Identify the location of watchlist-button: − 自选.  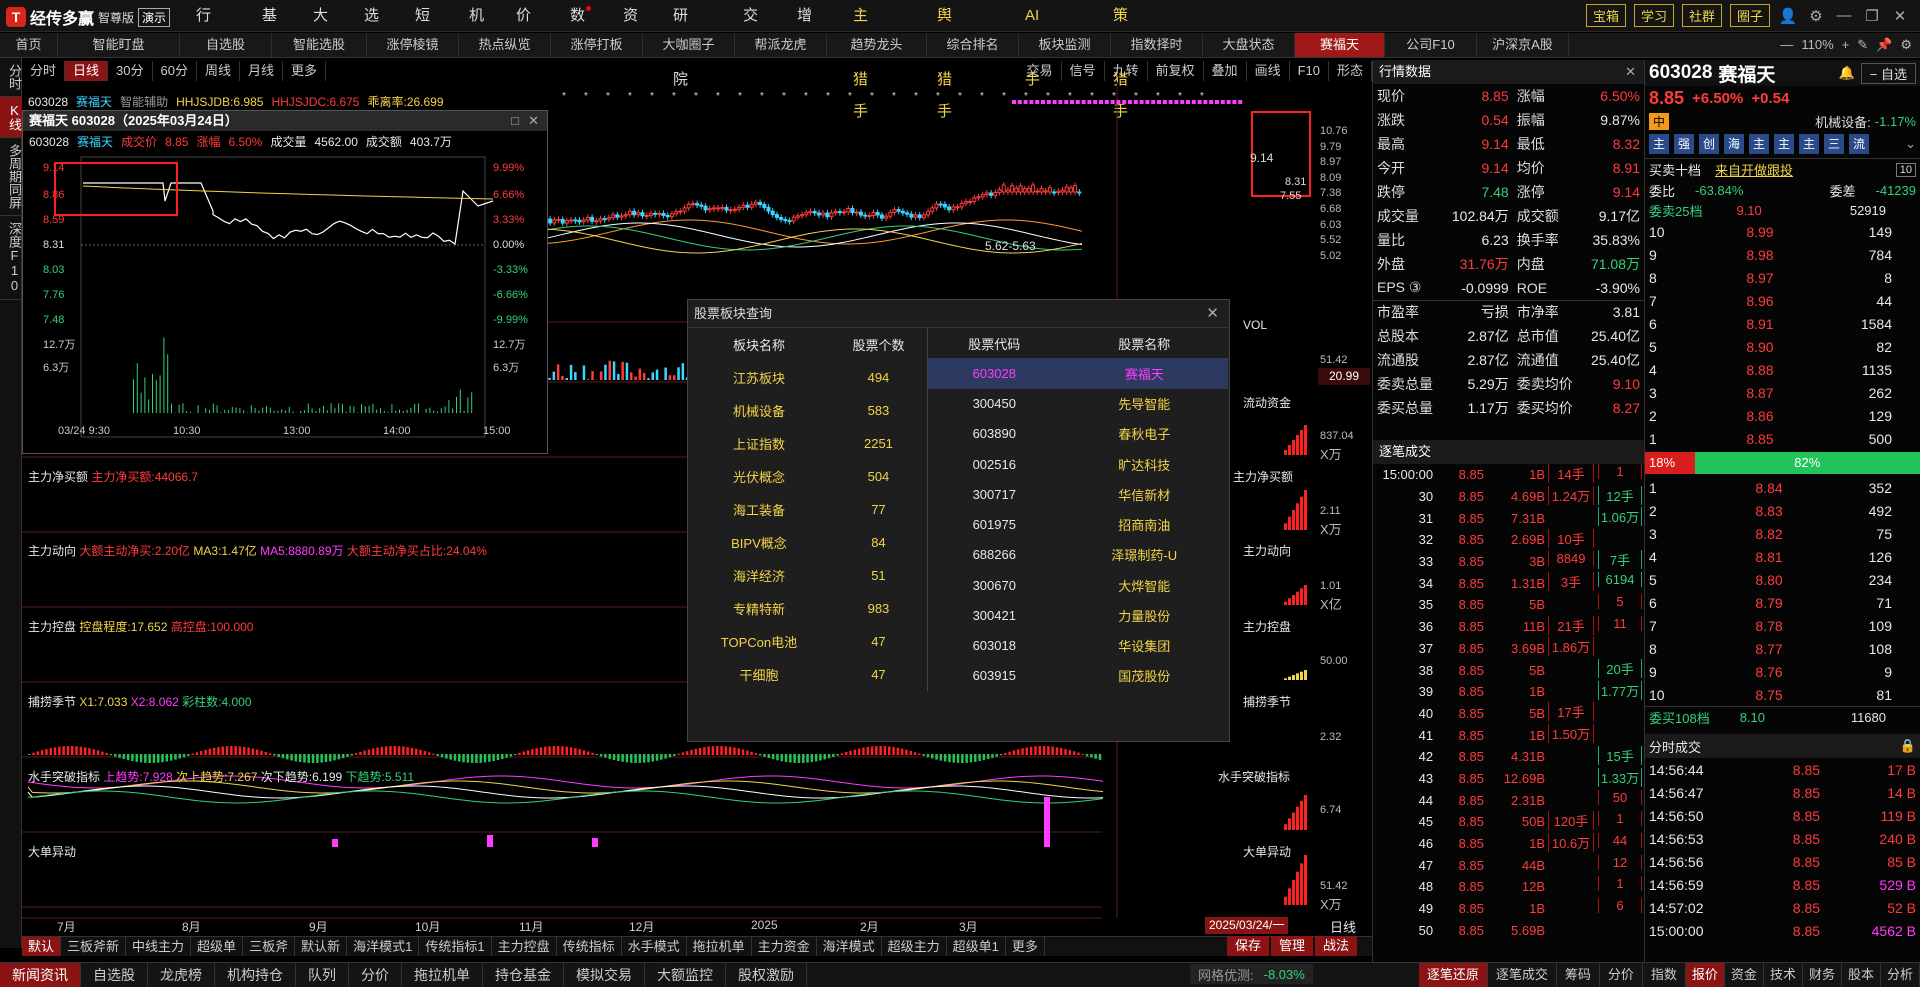
(1888, 73).